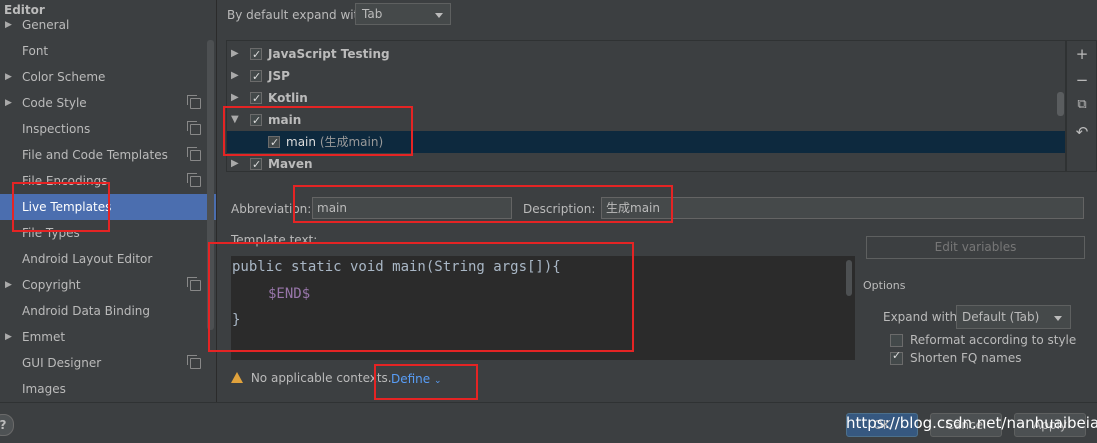 The height and width of the screenshot is (443, 1097). What do you see at coordinates (108, 337) in the screenshot?
I see `sidebar-item-emmet: ▶ Emmet` at bounding box center [108, 337].